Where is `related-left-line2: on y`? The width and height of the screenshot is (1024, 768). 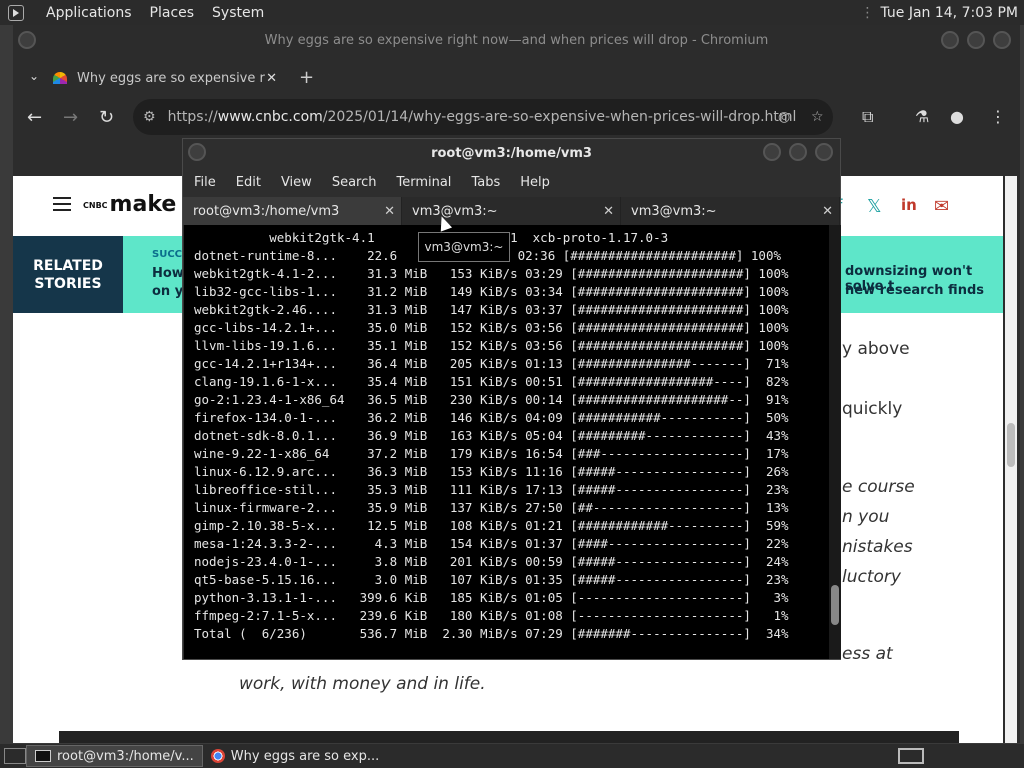 related-left-line2: on y is located at coordinates (167, 291).